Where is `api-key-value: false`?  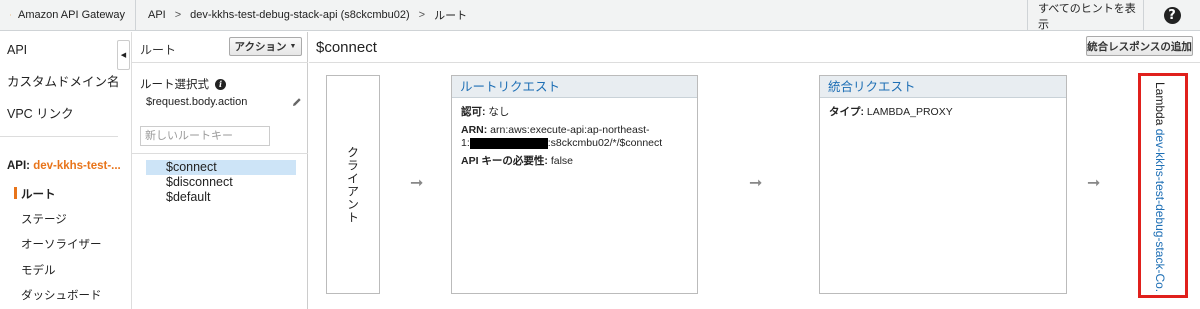
api-key-value: false is located at coordinates (562, 161).